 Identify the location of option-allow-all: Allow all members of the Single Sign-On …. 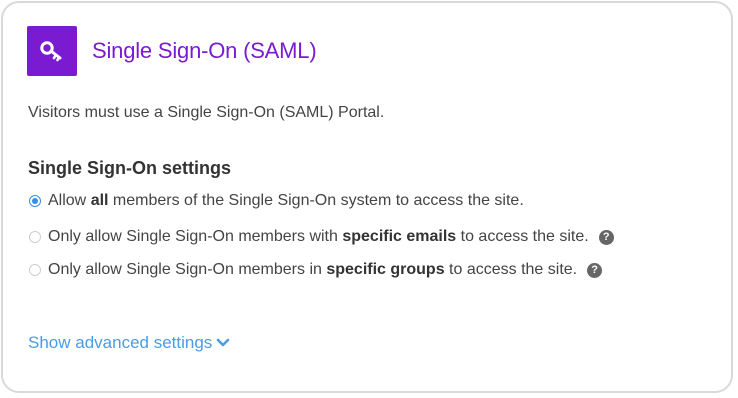
(276, 201).